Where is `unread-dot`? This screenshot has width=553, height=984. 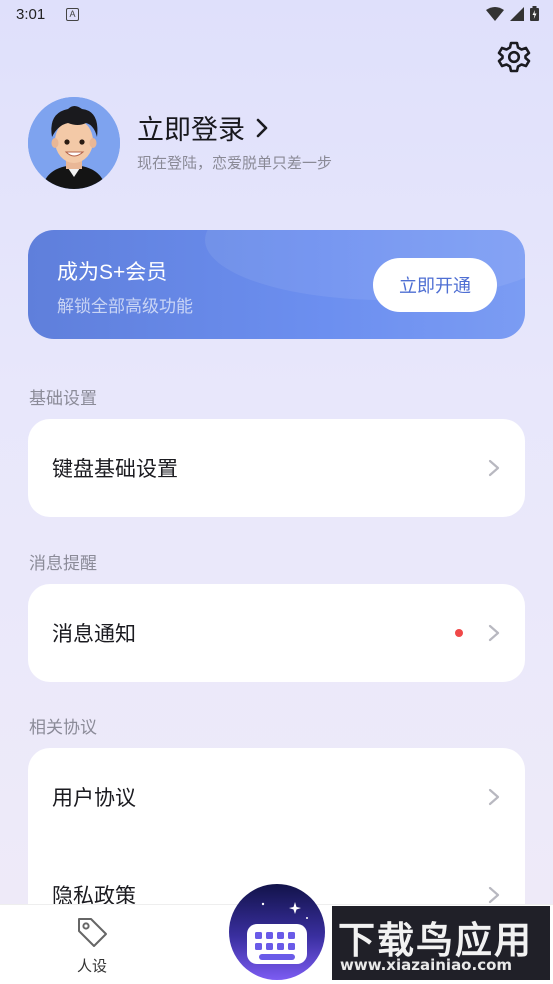 unread-dot is located at coordinates (459, 633).